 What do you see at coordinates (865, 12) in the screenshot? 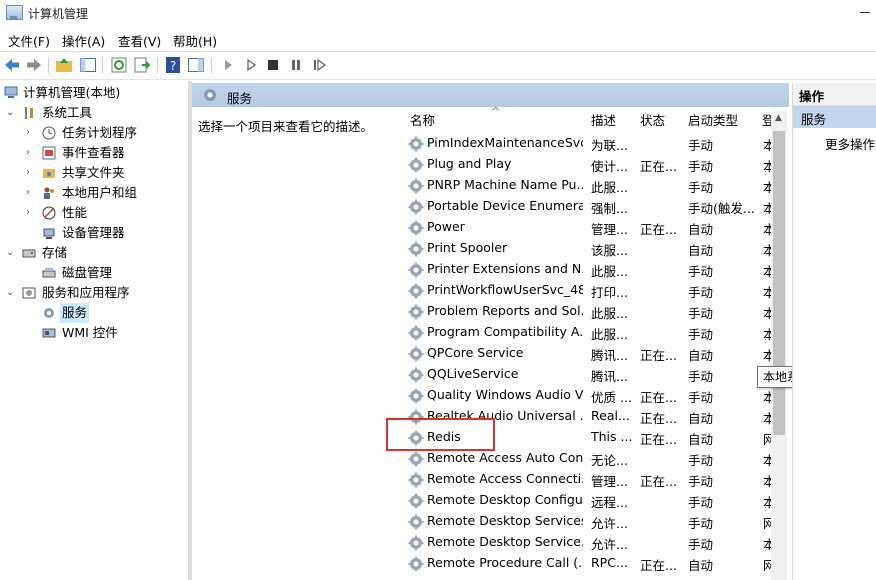
I see `minimize-icon` at bounding box center [865, 12].